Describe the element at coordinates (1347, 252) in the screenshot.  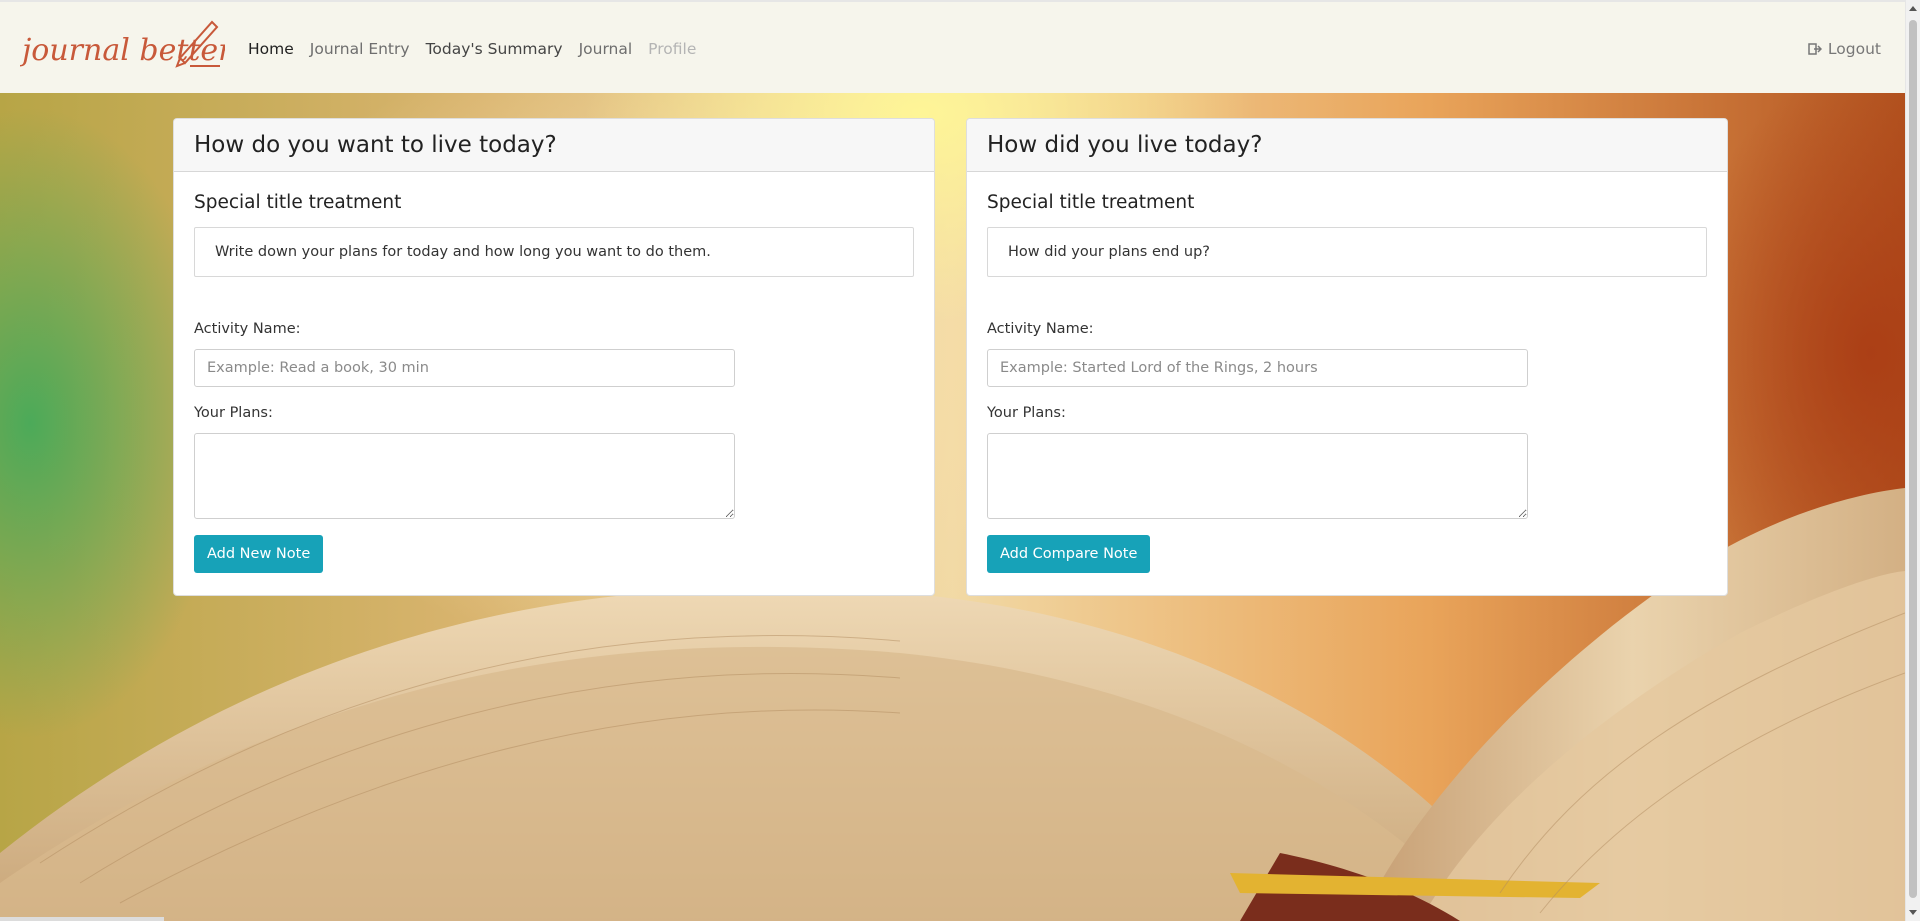
I see `compare-card-text: How did your plans end up?` at that location.